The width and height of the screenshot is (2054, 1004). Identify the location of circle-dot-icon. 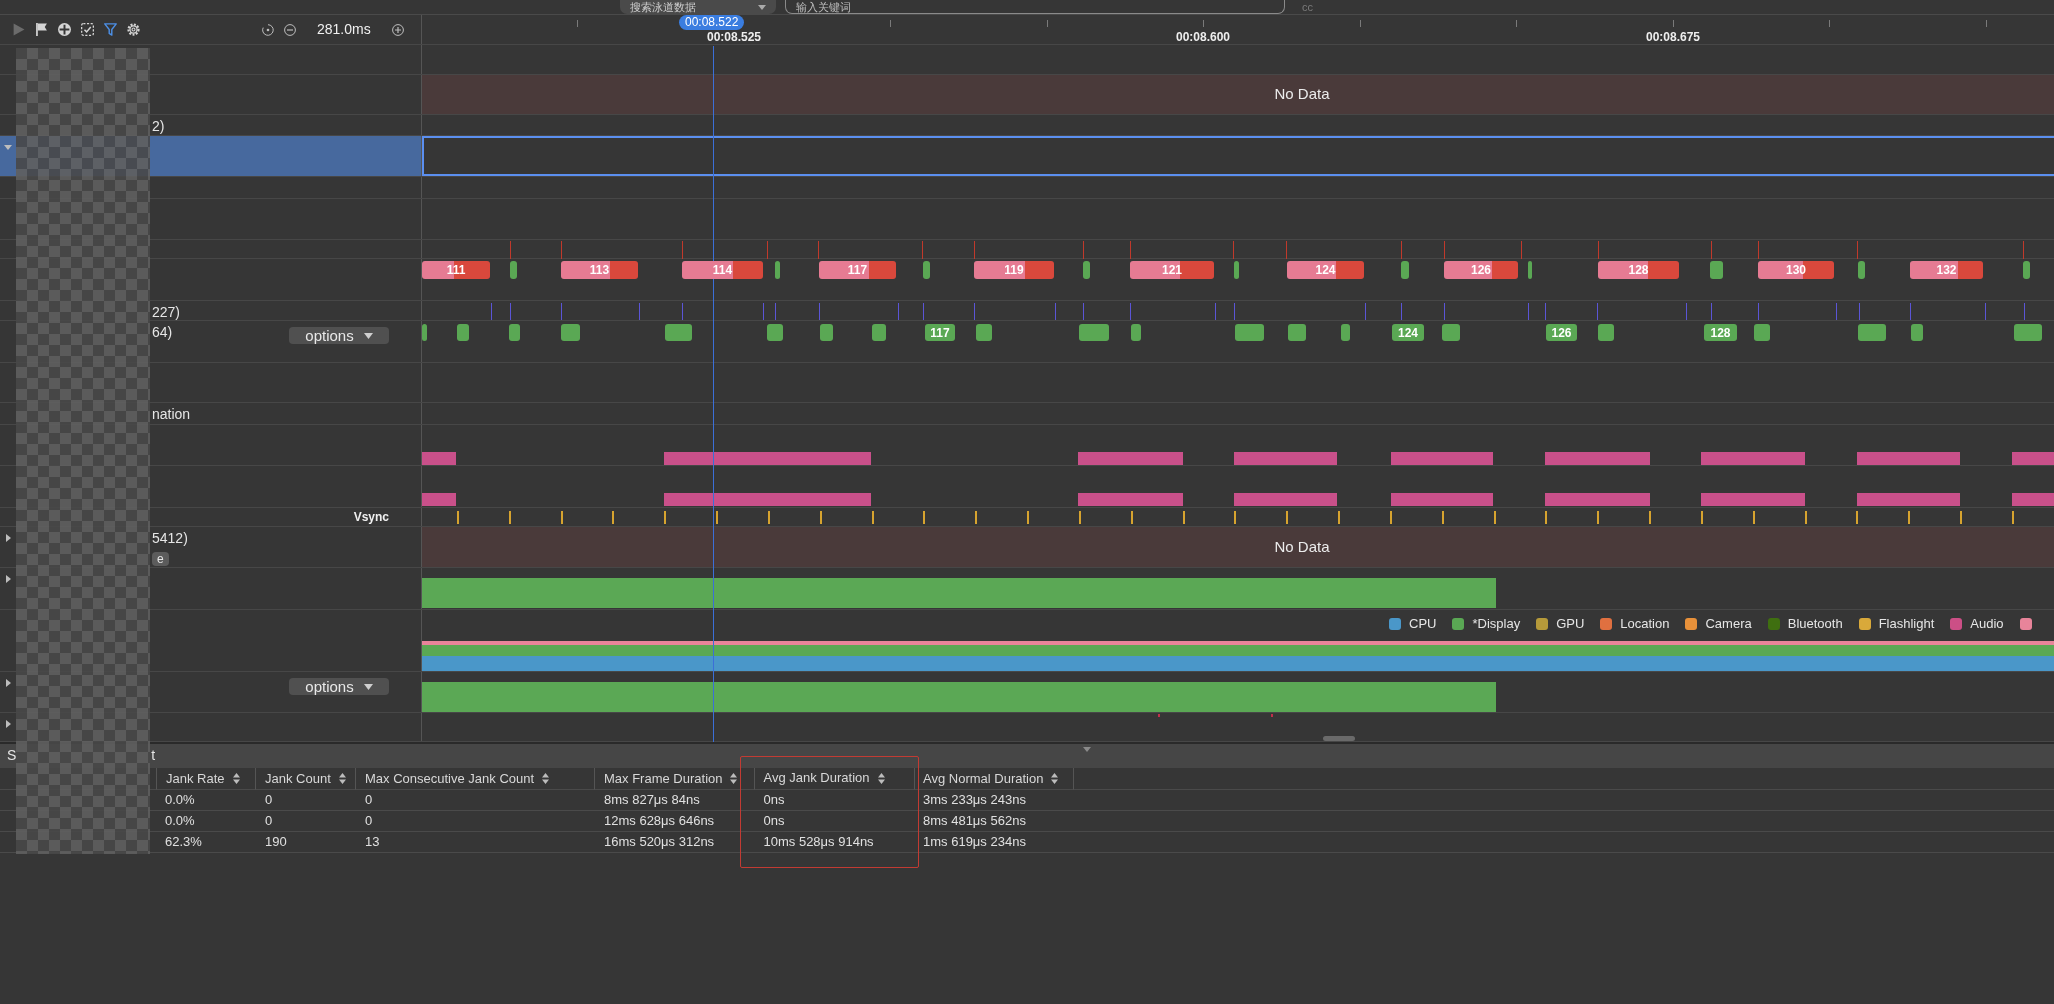
(268, 29).